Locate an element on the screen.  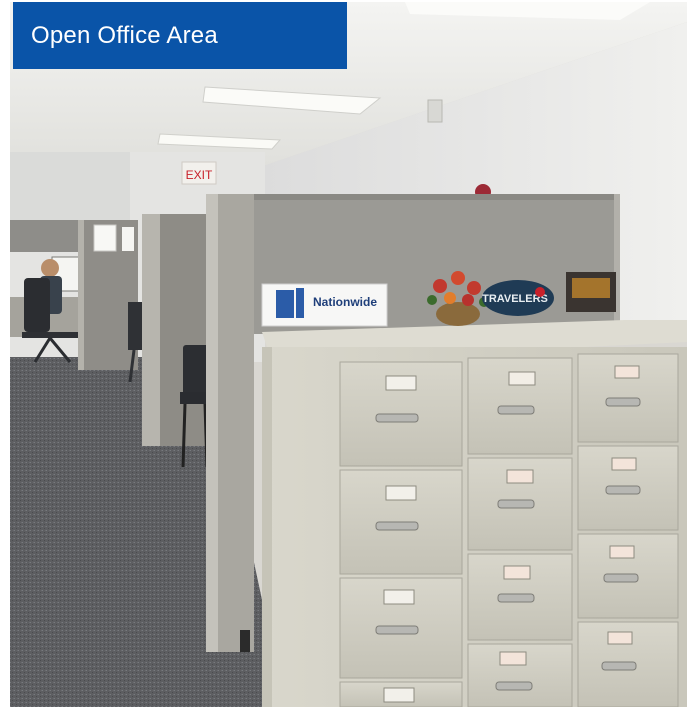
pinned-paper is located at coordinates (105, 238).